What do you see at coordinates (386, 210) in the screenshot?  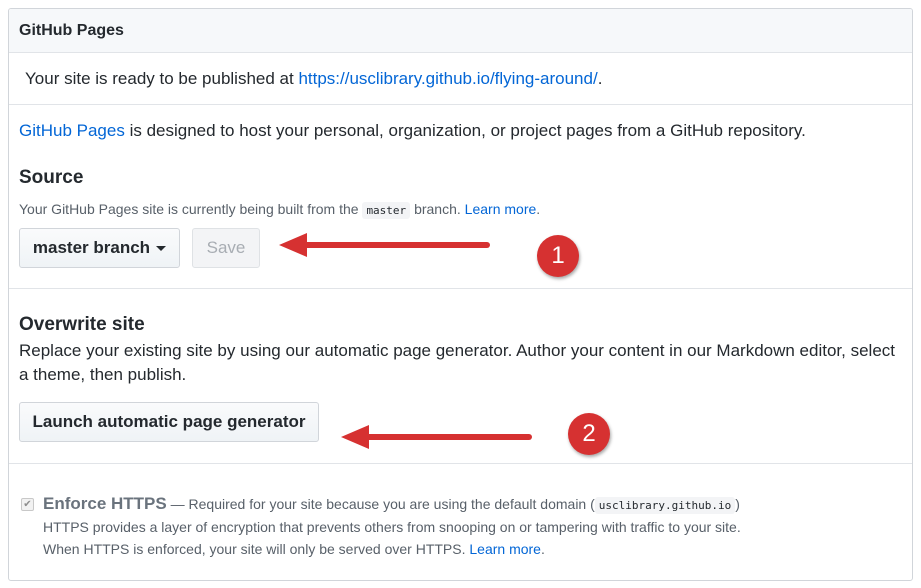 I see `branch-code: master` at bounding box center [386, 210].